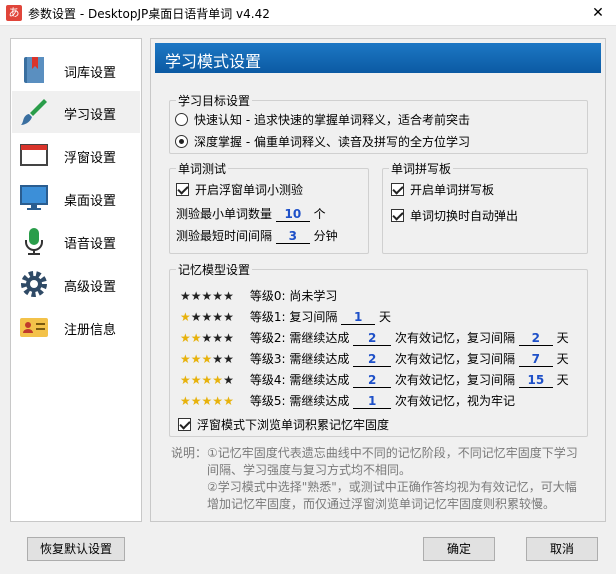 Image resolution: width=616 pixels, height=574 pixels. I want to click on sidebar-item-desktop: 桌面设置, so click(76, 198).